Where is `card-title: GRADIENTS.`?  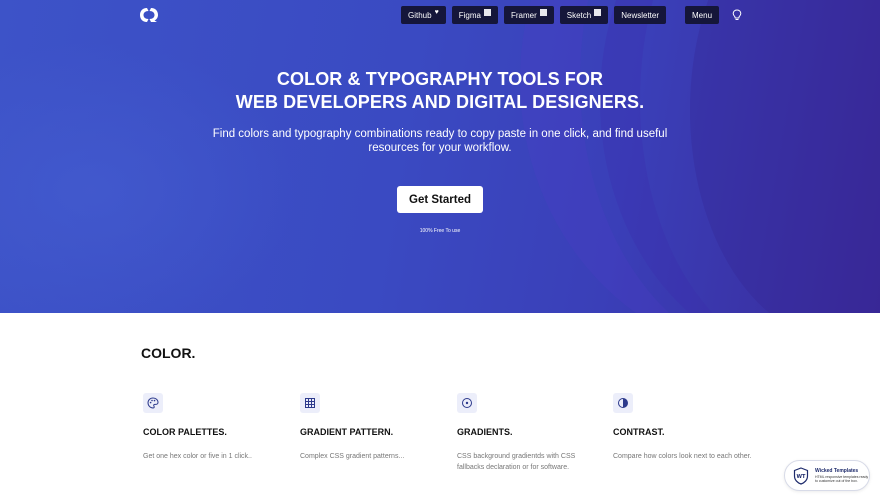 card-title: GRADIENTS. is located at coordinates (485, 432).